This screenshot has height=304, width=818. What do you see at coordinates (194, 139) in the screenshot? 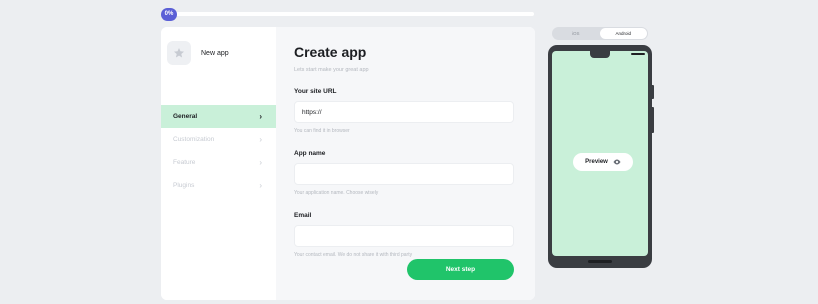
I see `sidebar-item-label: Customization` at bounding box center [194, 139].